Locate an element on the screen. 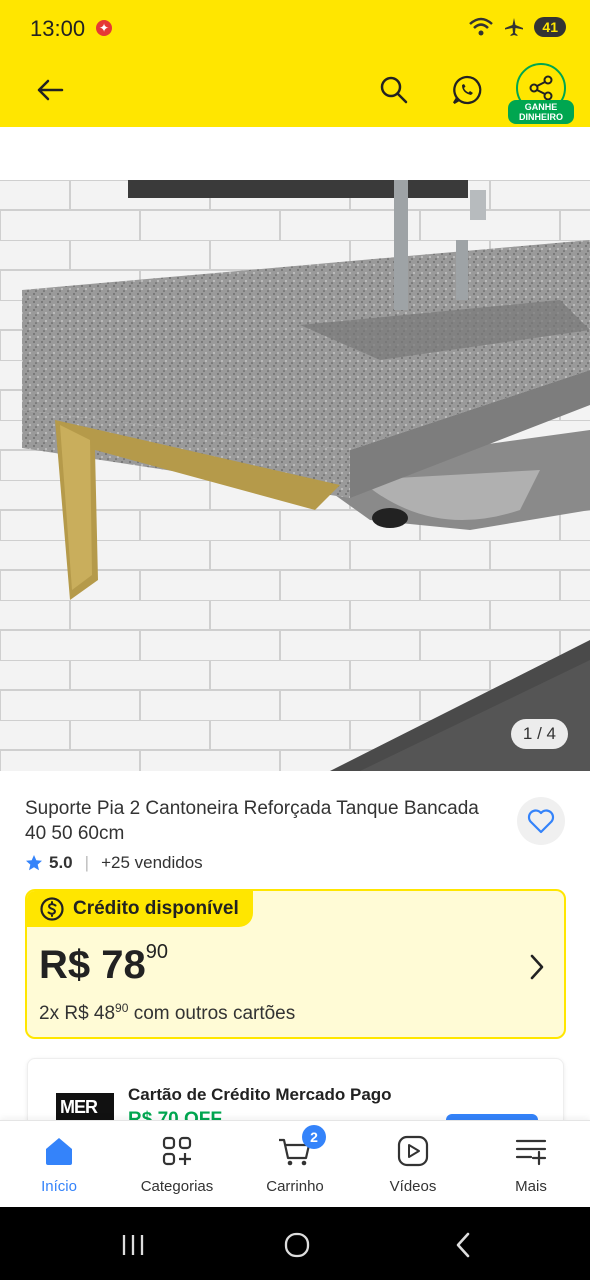  back-button is located at coordinates (50, 90).